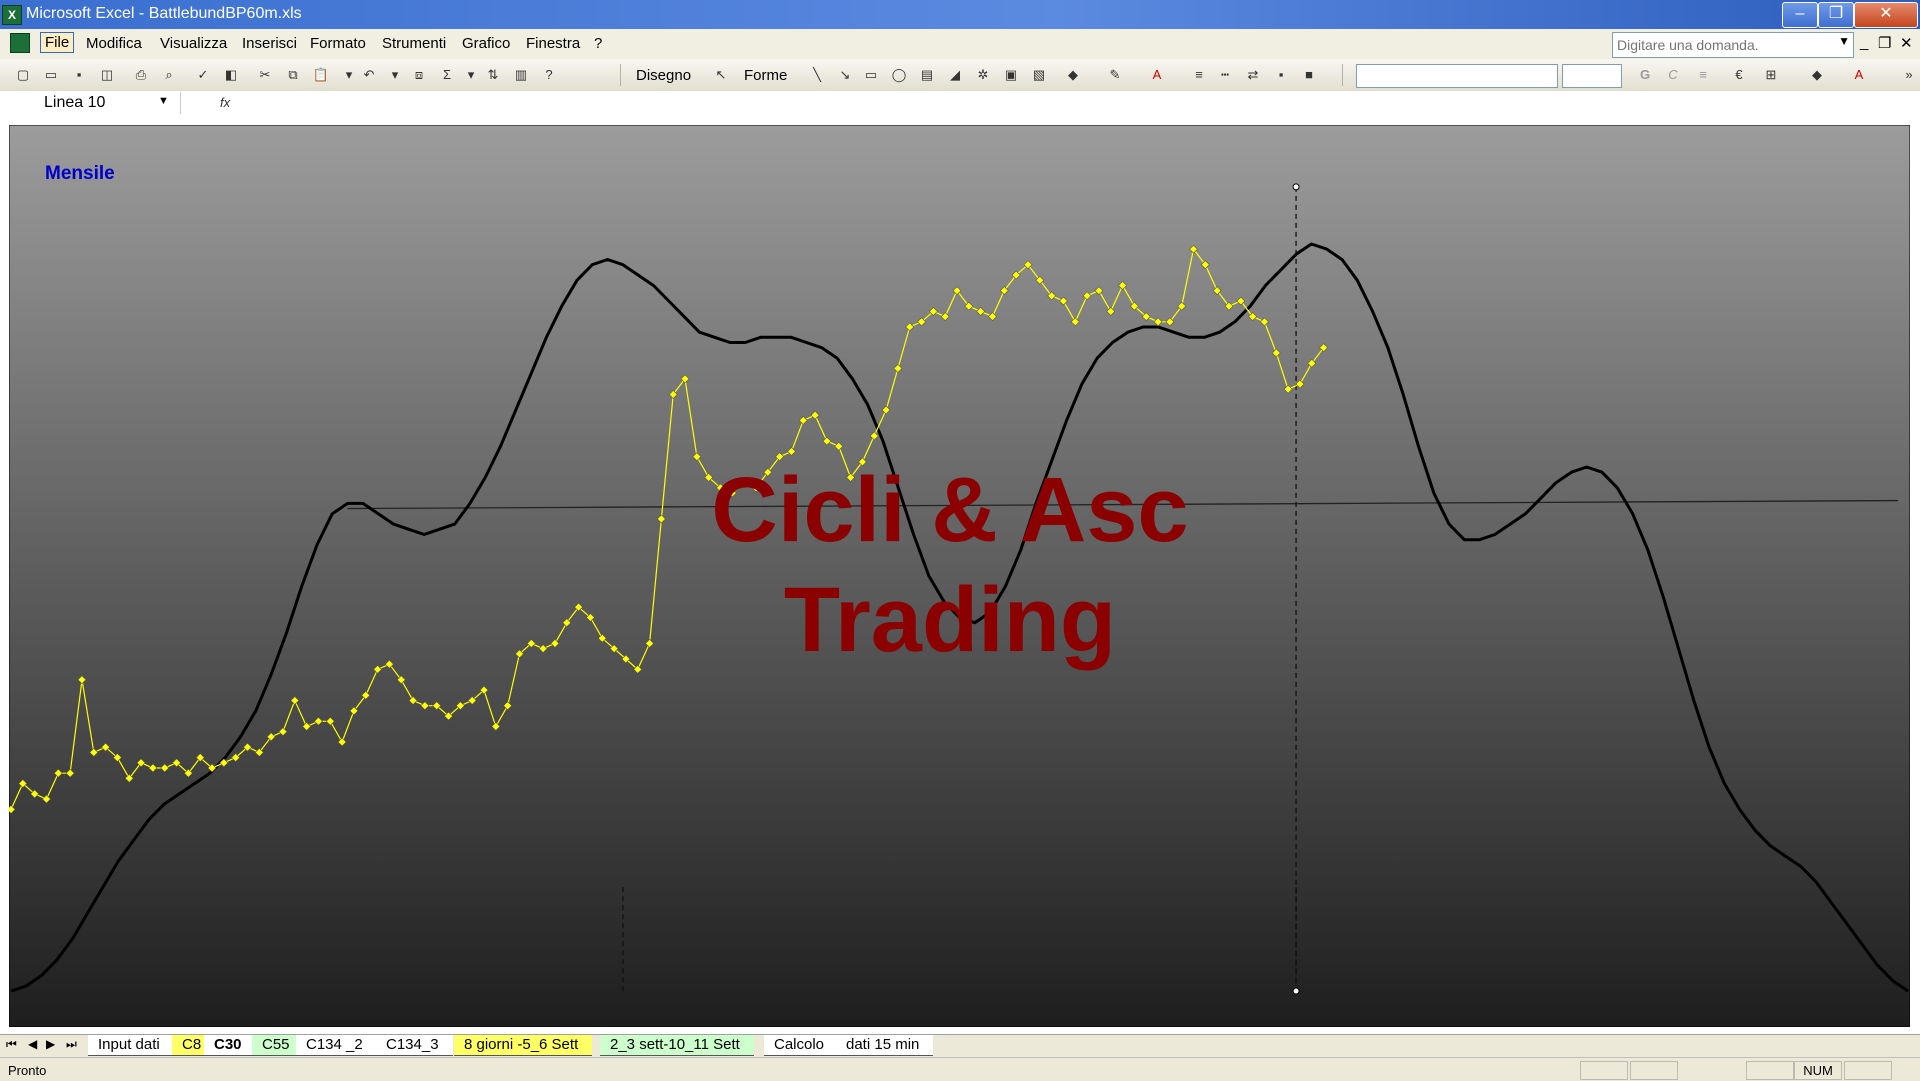 The height and width of the screenshot is (1081, 1920). I want to click on name-box-value: Linea 10, so click(75, 102).